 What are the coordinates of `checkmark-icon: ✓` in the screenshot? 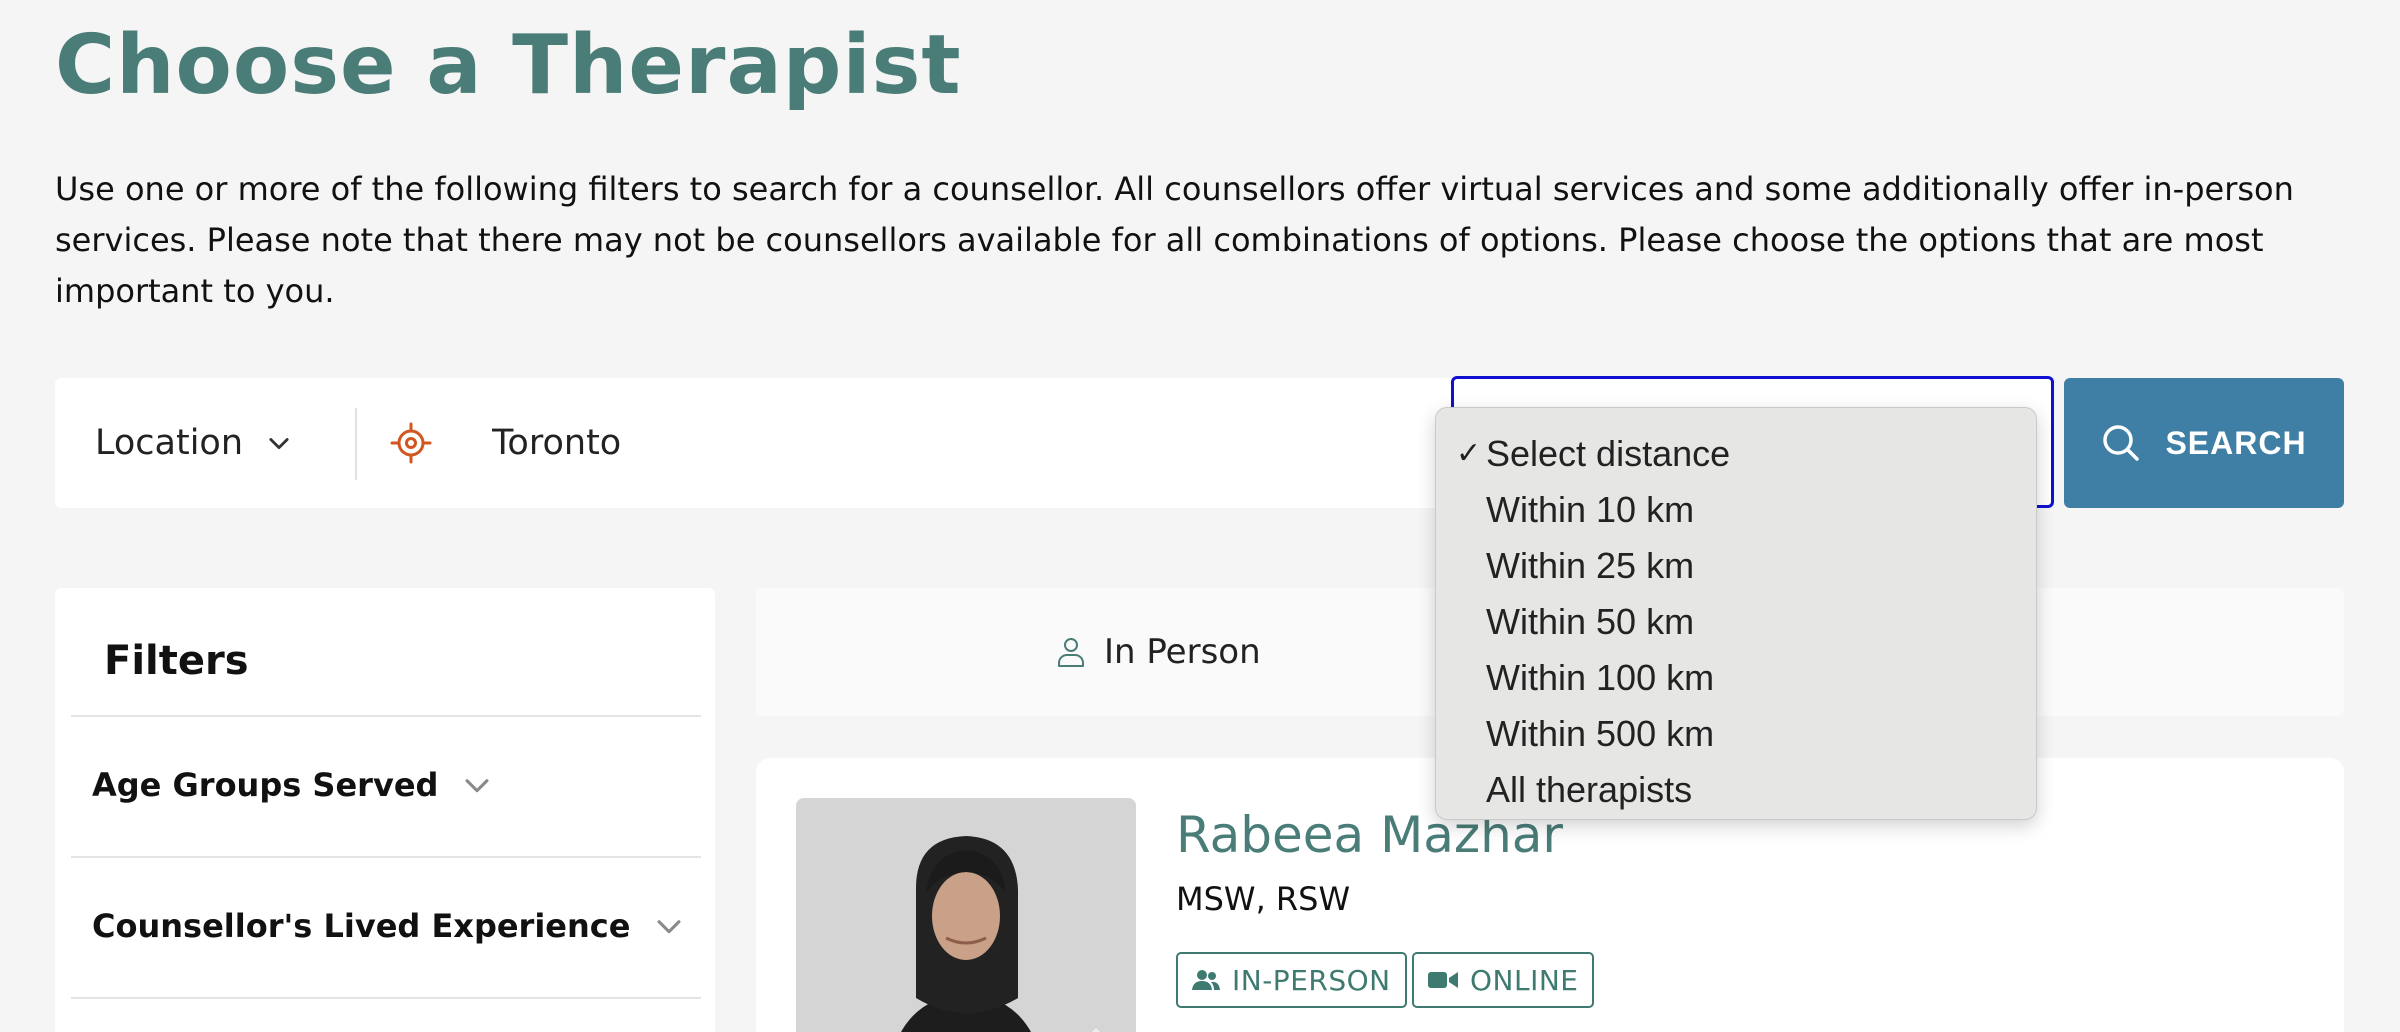 It's located at (1469, 453).